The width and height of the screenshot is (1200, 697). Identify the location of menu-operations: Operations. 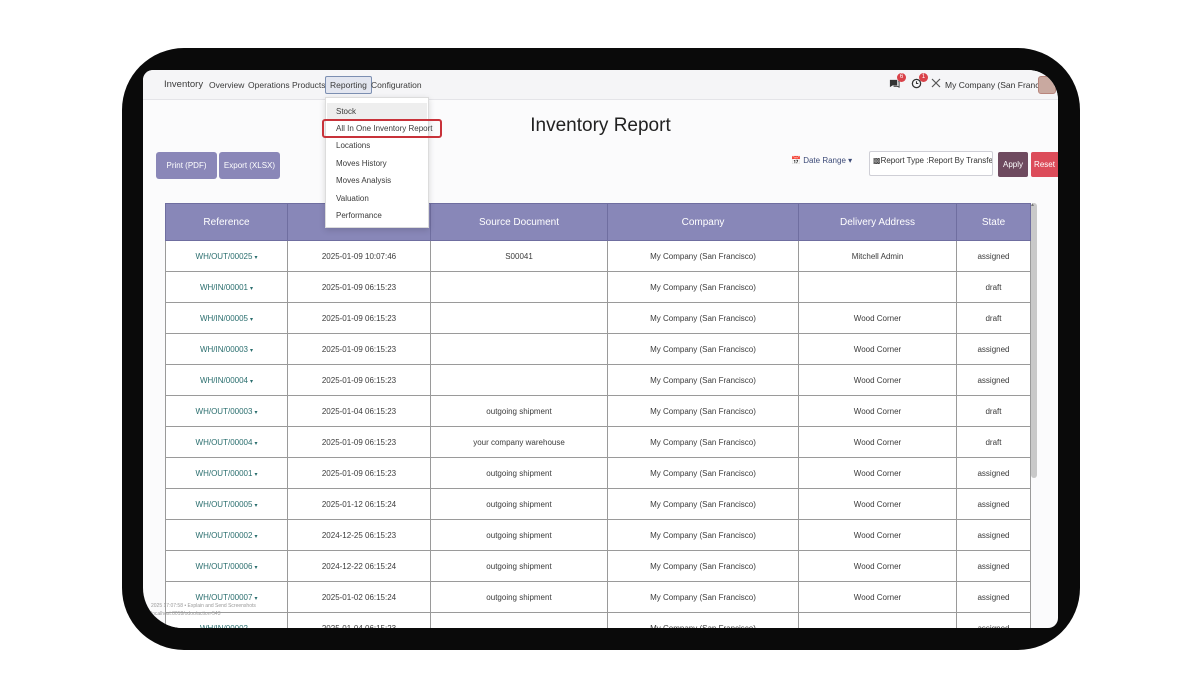
(269, 85).